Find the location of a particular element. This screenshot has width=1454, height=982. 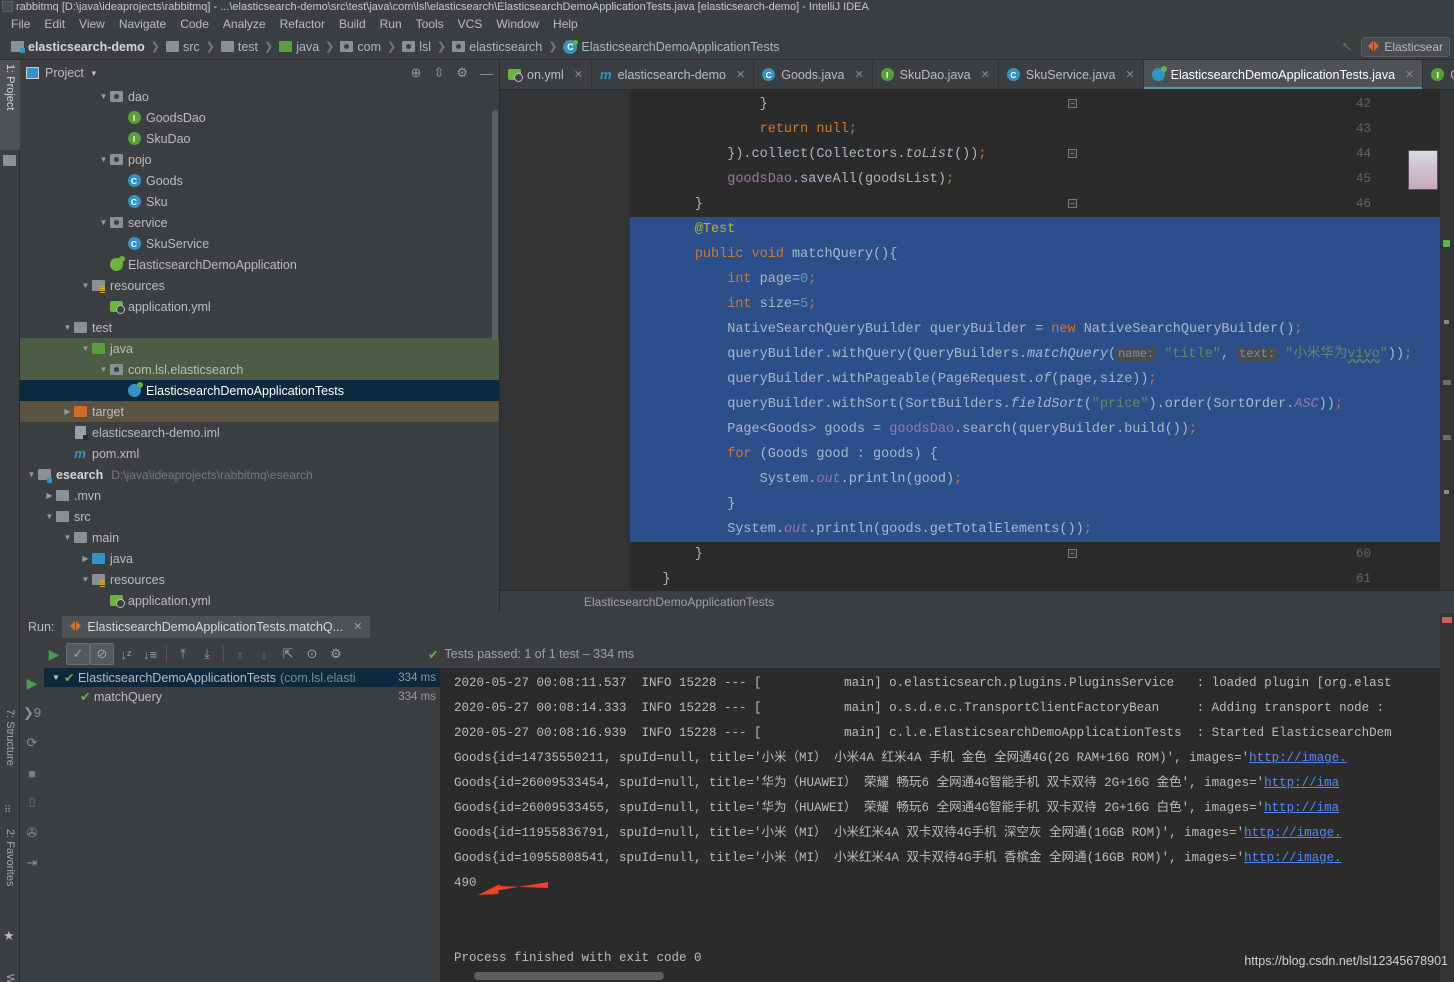

editor-tab: ElasticsearchDemoApplicationTests.java ✕ is located at coordinates (1283, 74).